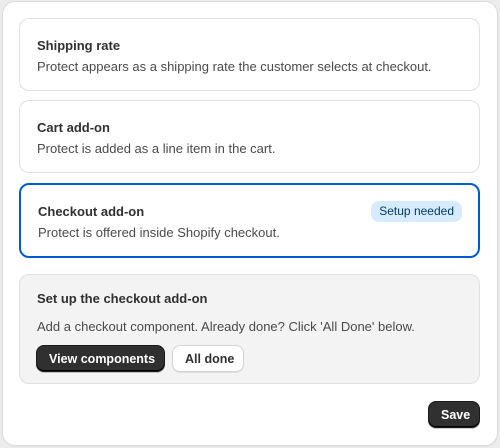 The width and height of the screenshot is (500, 448). What do you see at coordinates (208, 358) in the screenshot?
I see `all-done-button: All done` at bounding box center [208, 358].